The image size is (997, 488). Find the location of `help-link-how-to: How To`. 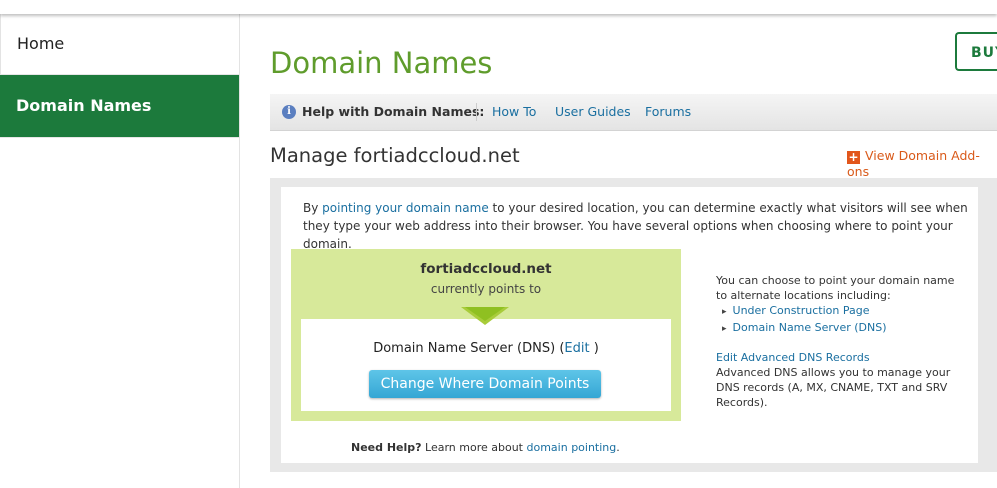

help-link-how-to: How To is located at coordinates (514, 112).